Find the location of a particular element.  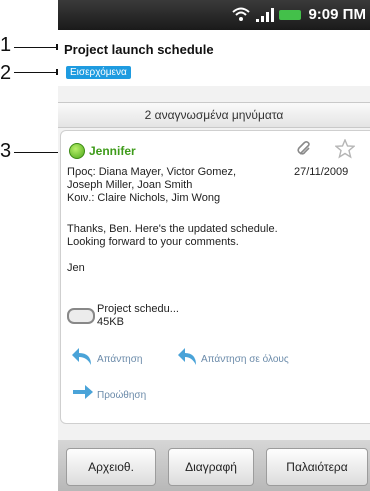

battery-icon is located at coordinates (290, 15).